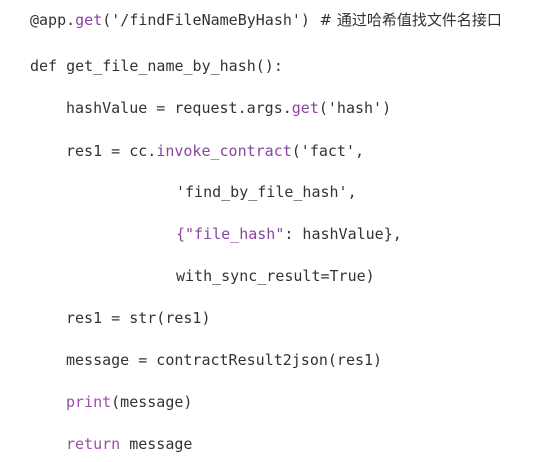 This screenshot has height=462, width=553. I want to click on code-line-find-by-hash: 'find_by_file_hash',, so click(178, 192).